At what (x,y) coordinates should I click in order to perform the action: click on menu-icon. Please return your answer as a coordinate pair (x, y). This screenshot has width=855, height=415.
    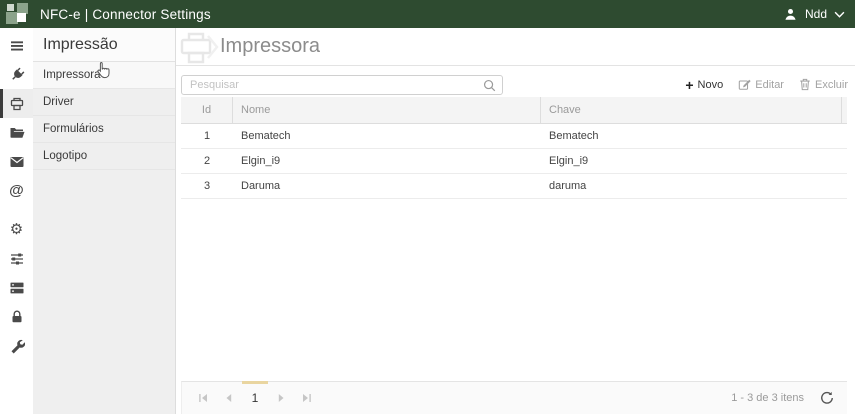
    Looking at the image, I should click on (16, 45).